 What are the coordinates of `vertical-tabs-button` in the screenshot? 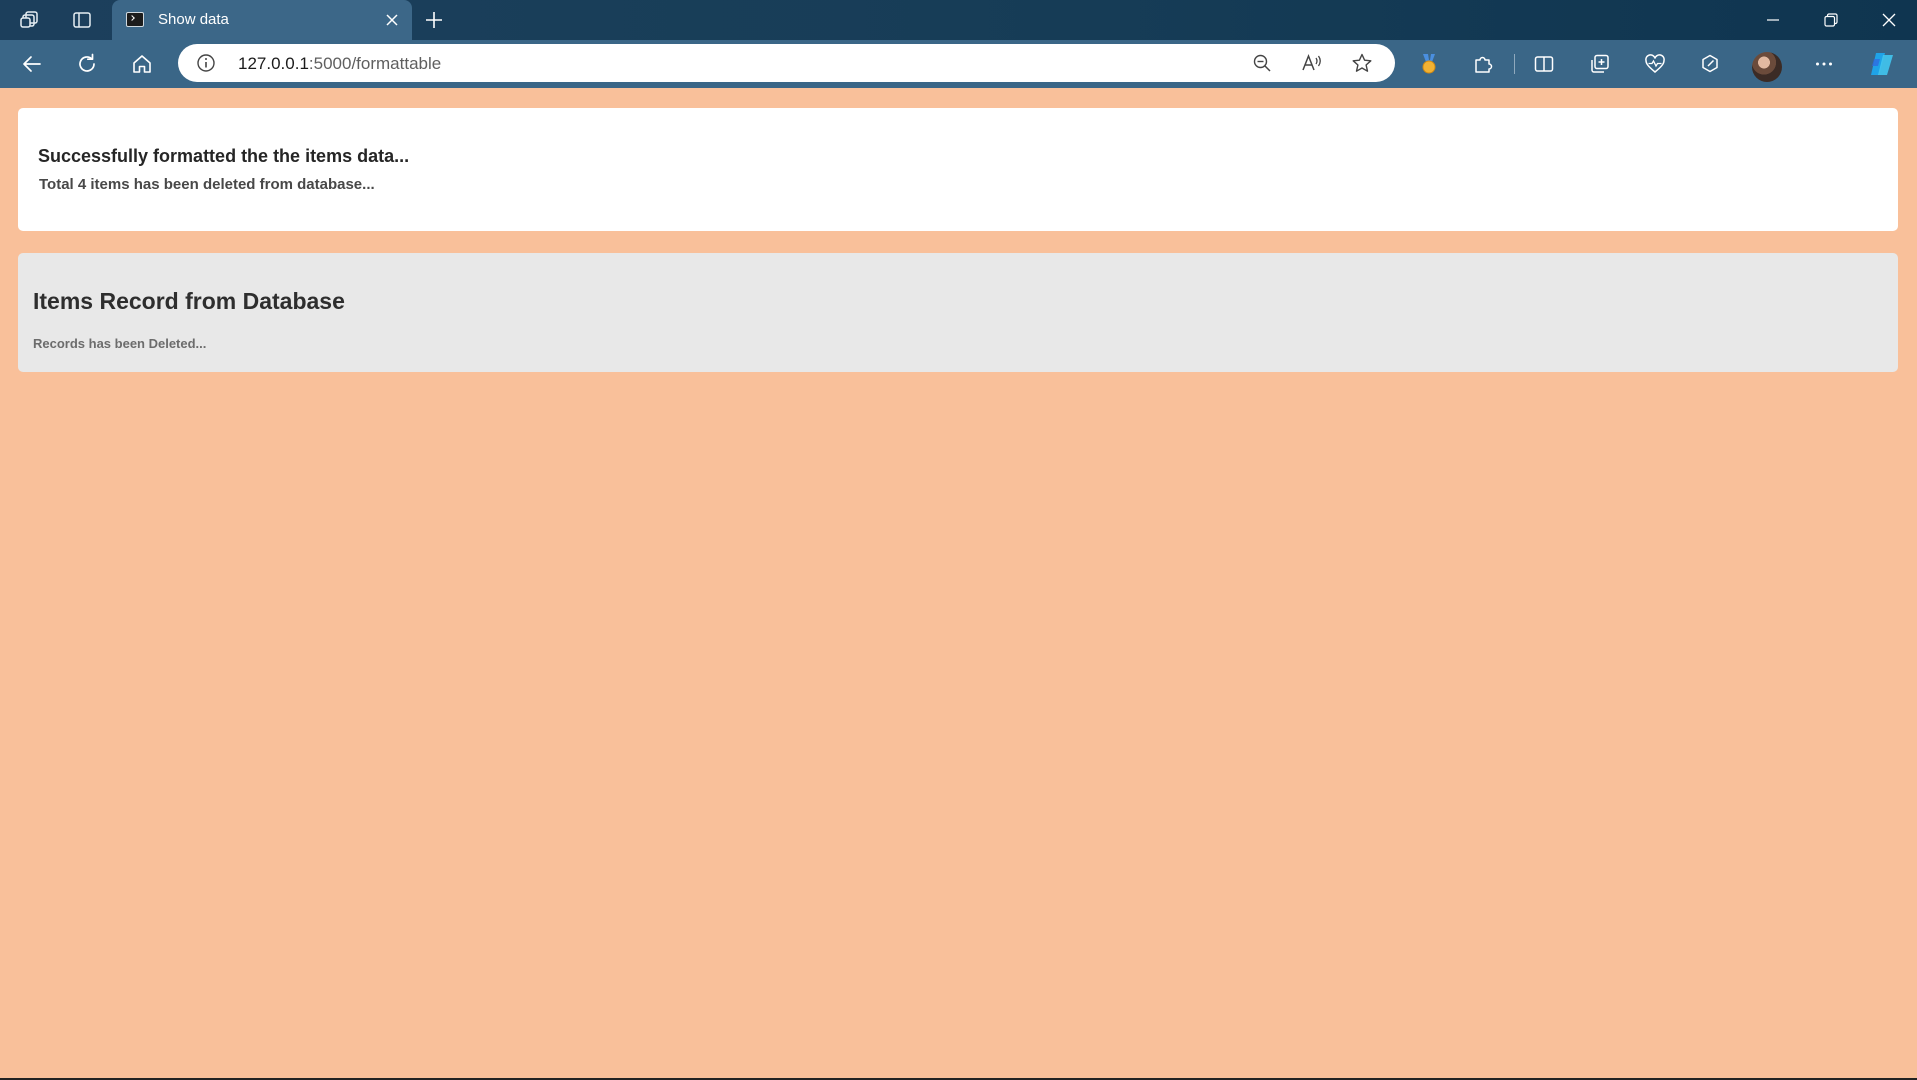 It's located at (82, 20).